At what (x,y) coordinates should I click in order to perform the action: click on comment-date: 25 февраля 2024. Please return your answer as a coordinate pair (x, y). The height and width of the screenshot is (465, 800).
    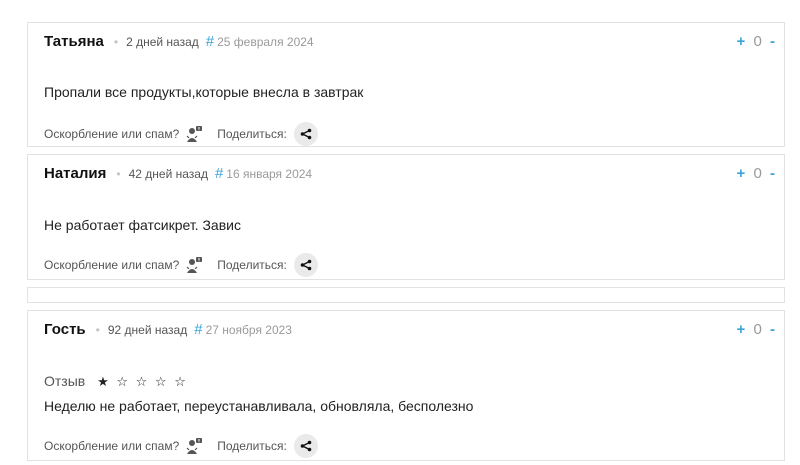
    Looking at the image, I should click on (265, 42).